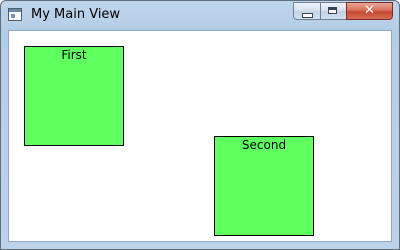 This screenshot has width=400, height=250. Describe the element at coordinates (264, 145) in the screenshot. I see `second-box-label: Second` at that location.